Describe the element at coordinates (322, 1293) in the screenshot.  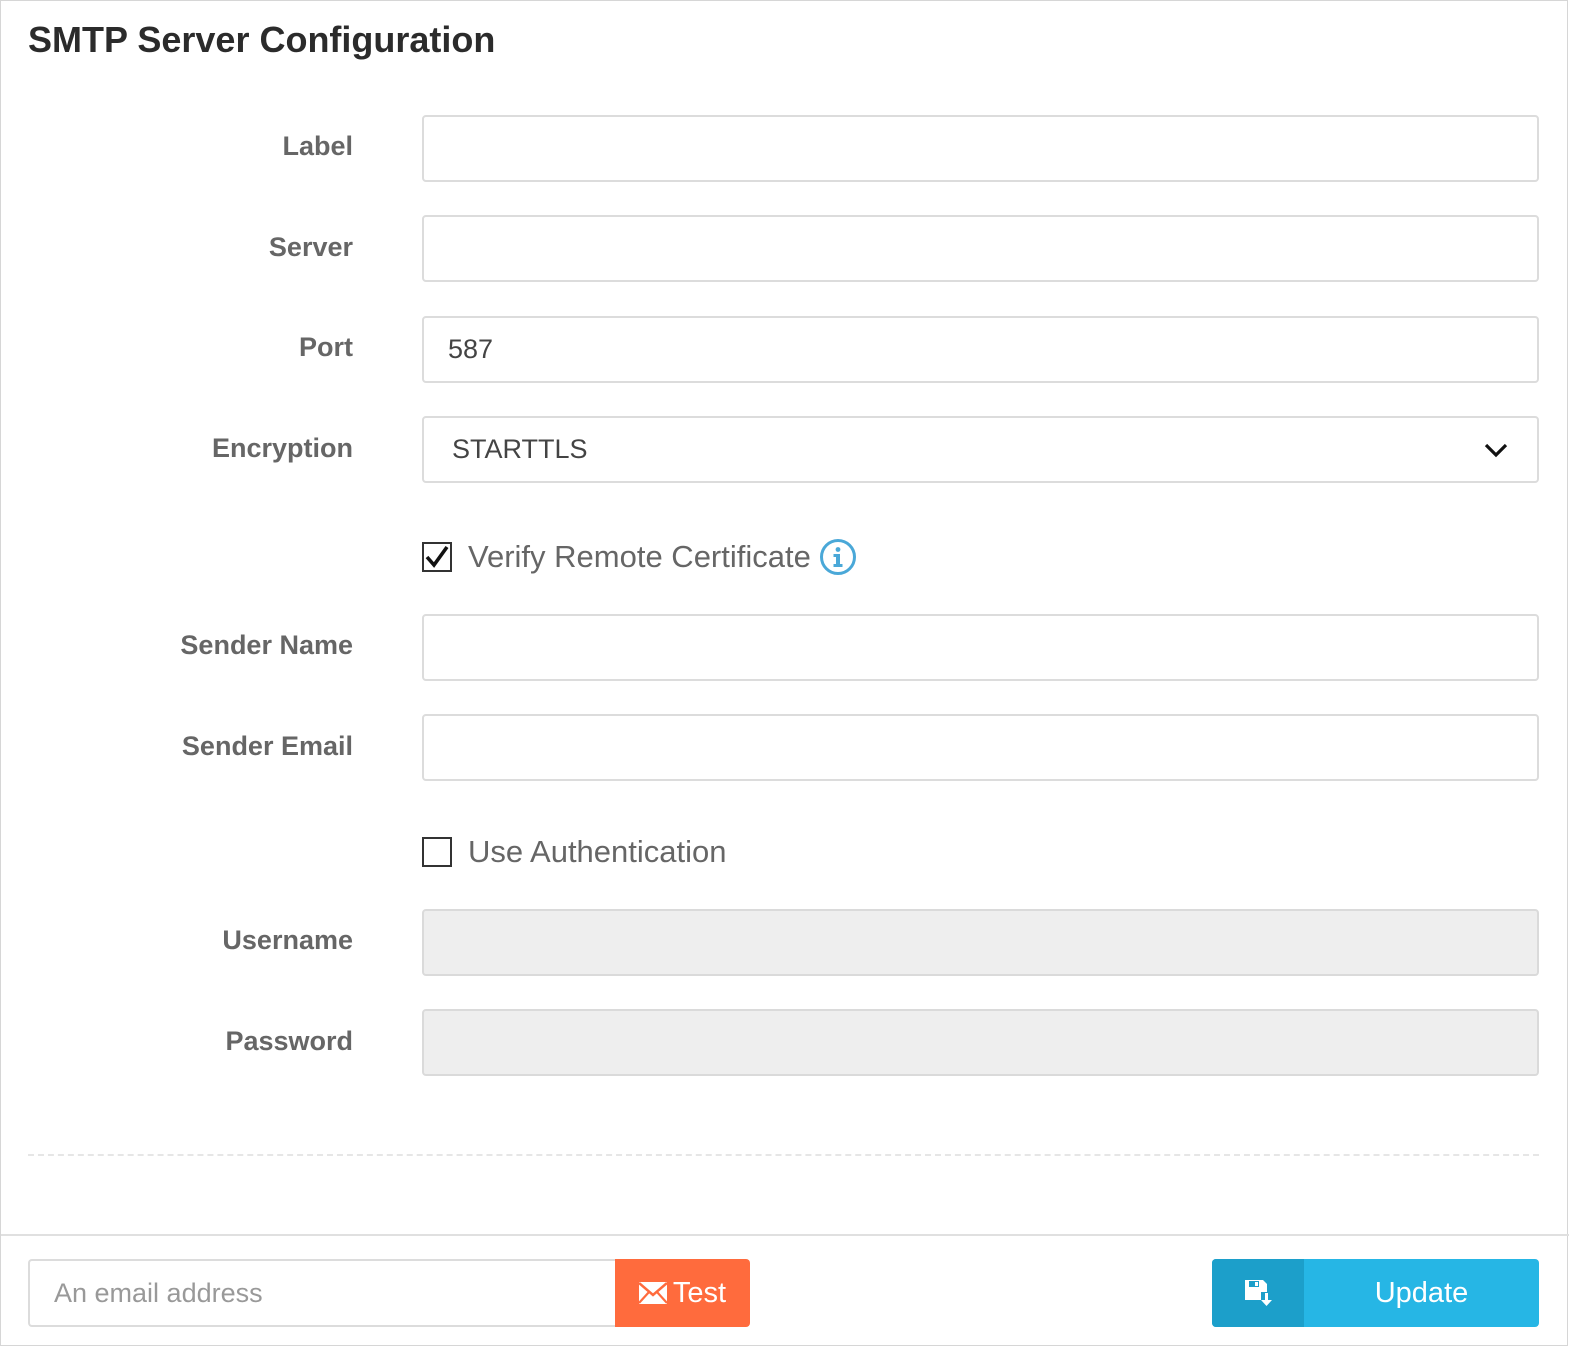
I see `test-email-input: An email address` at that location.